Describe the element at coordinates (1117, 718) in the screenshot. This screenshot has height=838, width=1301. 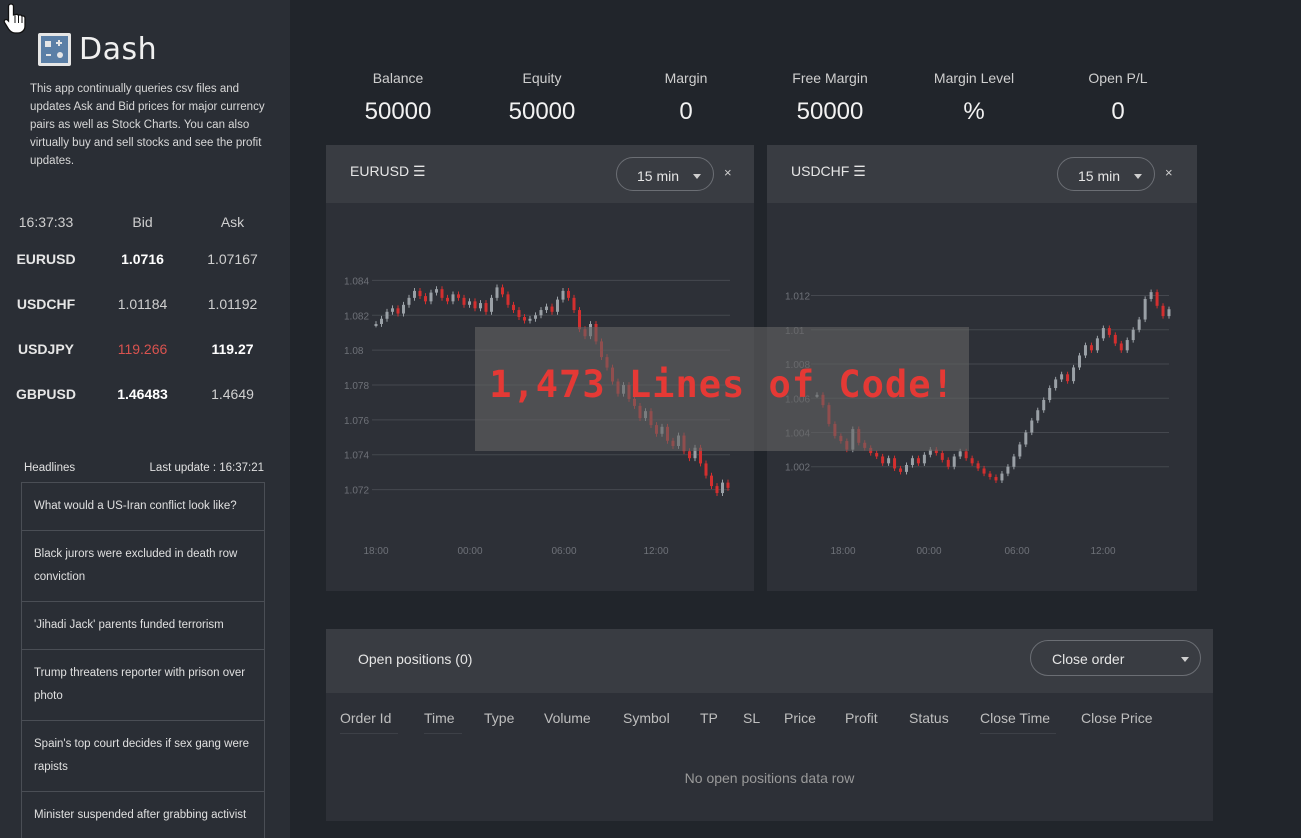
I see `col-close-price: Close Price` at that location.